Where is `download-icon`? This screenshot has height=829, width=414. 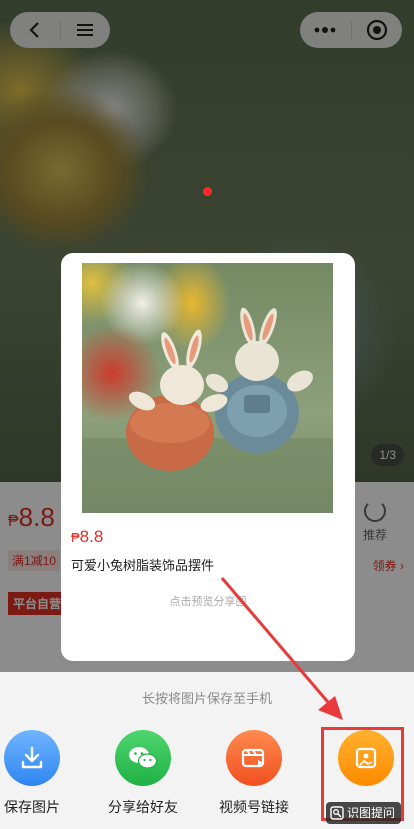 download-icon is located at coordinates (32, 757).